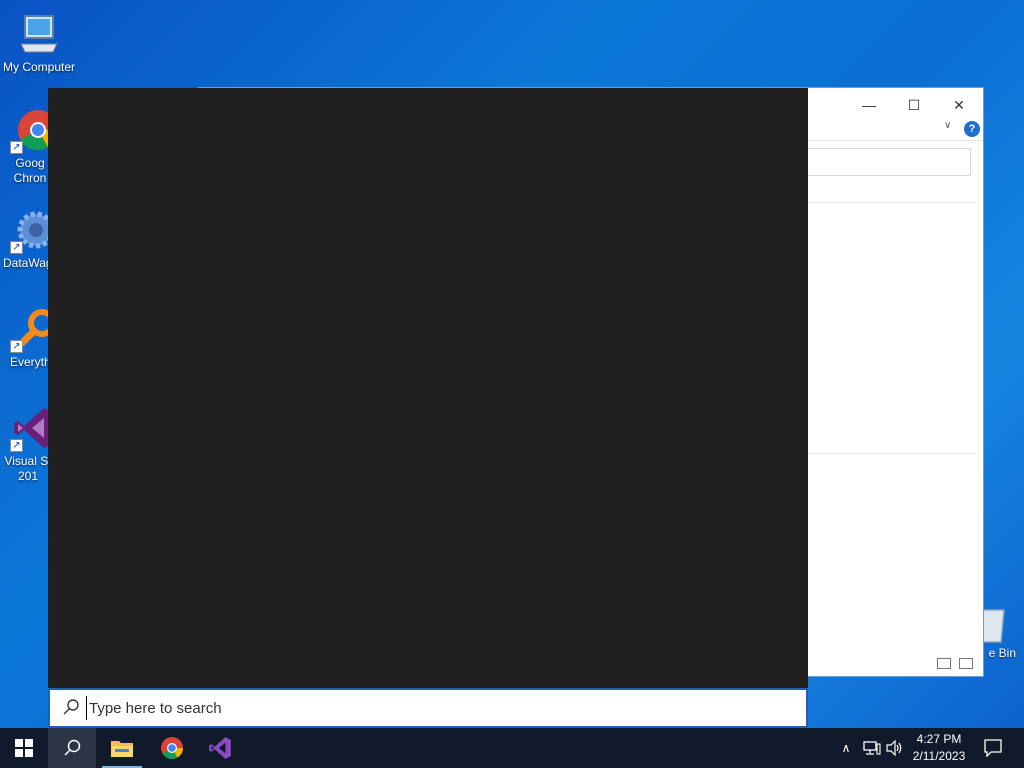  Describe the element at coordinates (914, 105) in the screenshot. I see `maximize-button: ☐` at that location.